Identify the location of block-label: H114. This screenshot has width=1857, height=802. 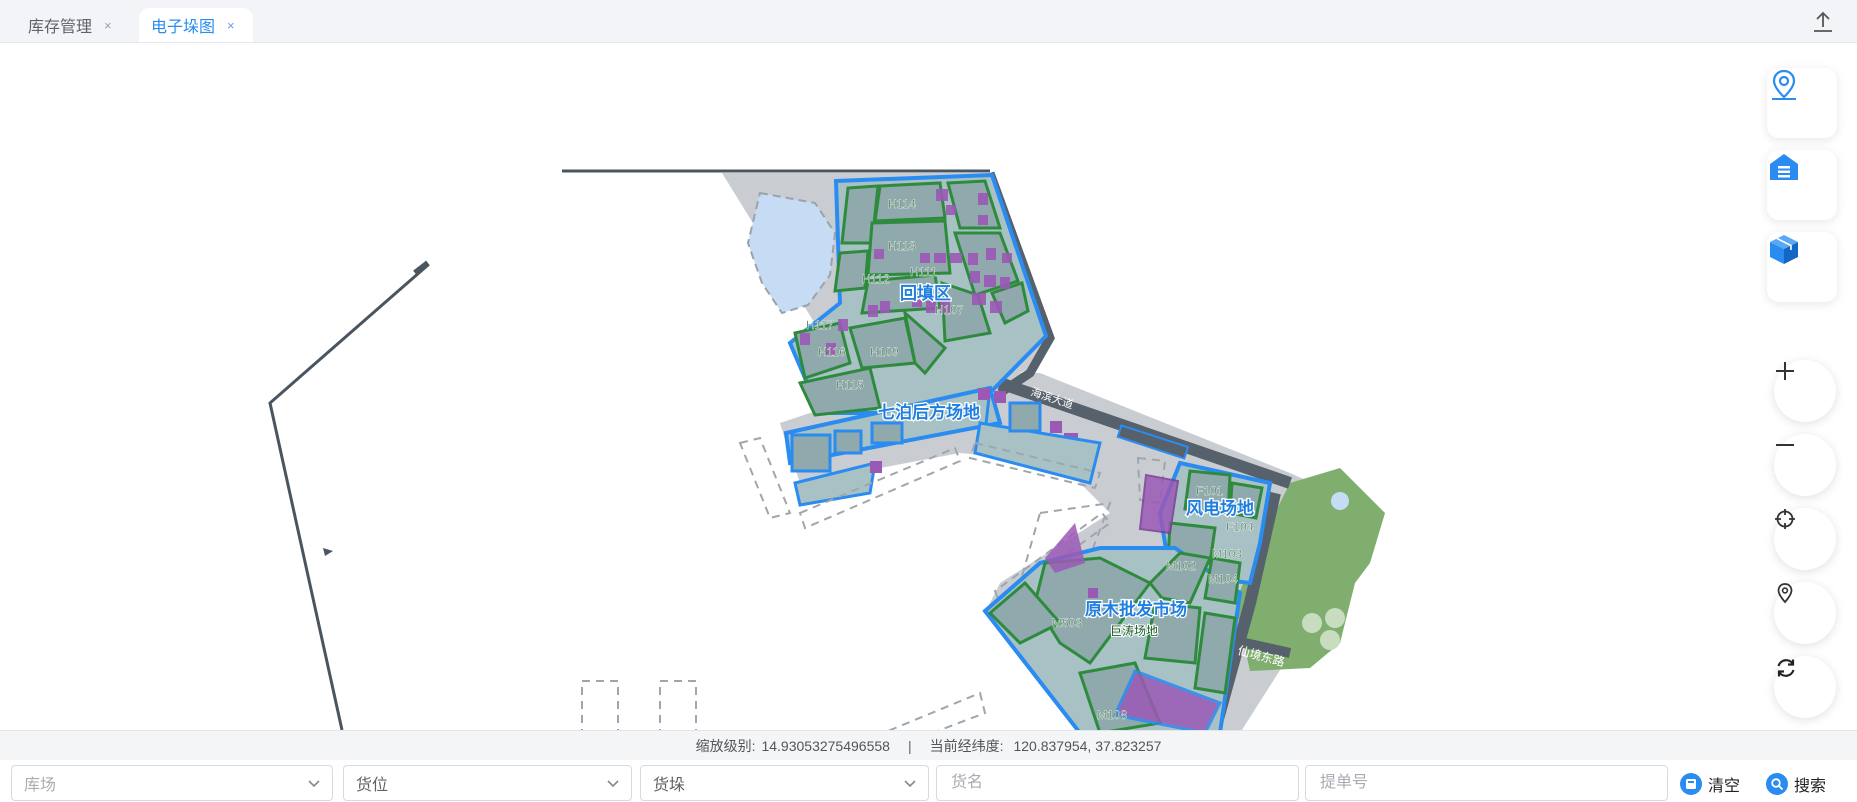
(902, 204).